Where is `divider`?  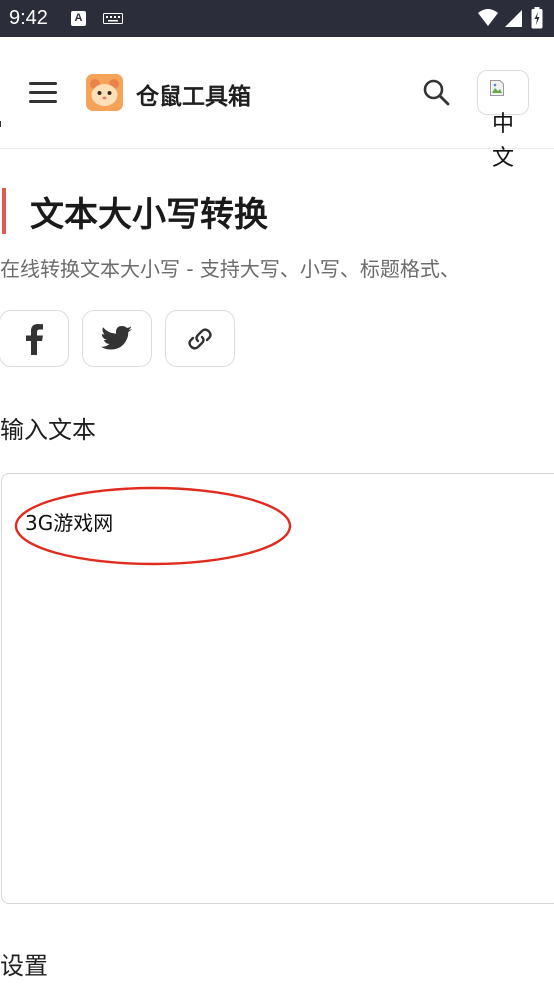
divider is located at coordinates (0, 124).